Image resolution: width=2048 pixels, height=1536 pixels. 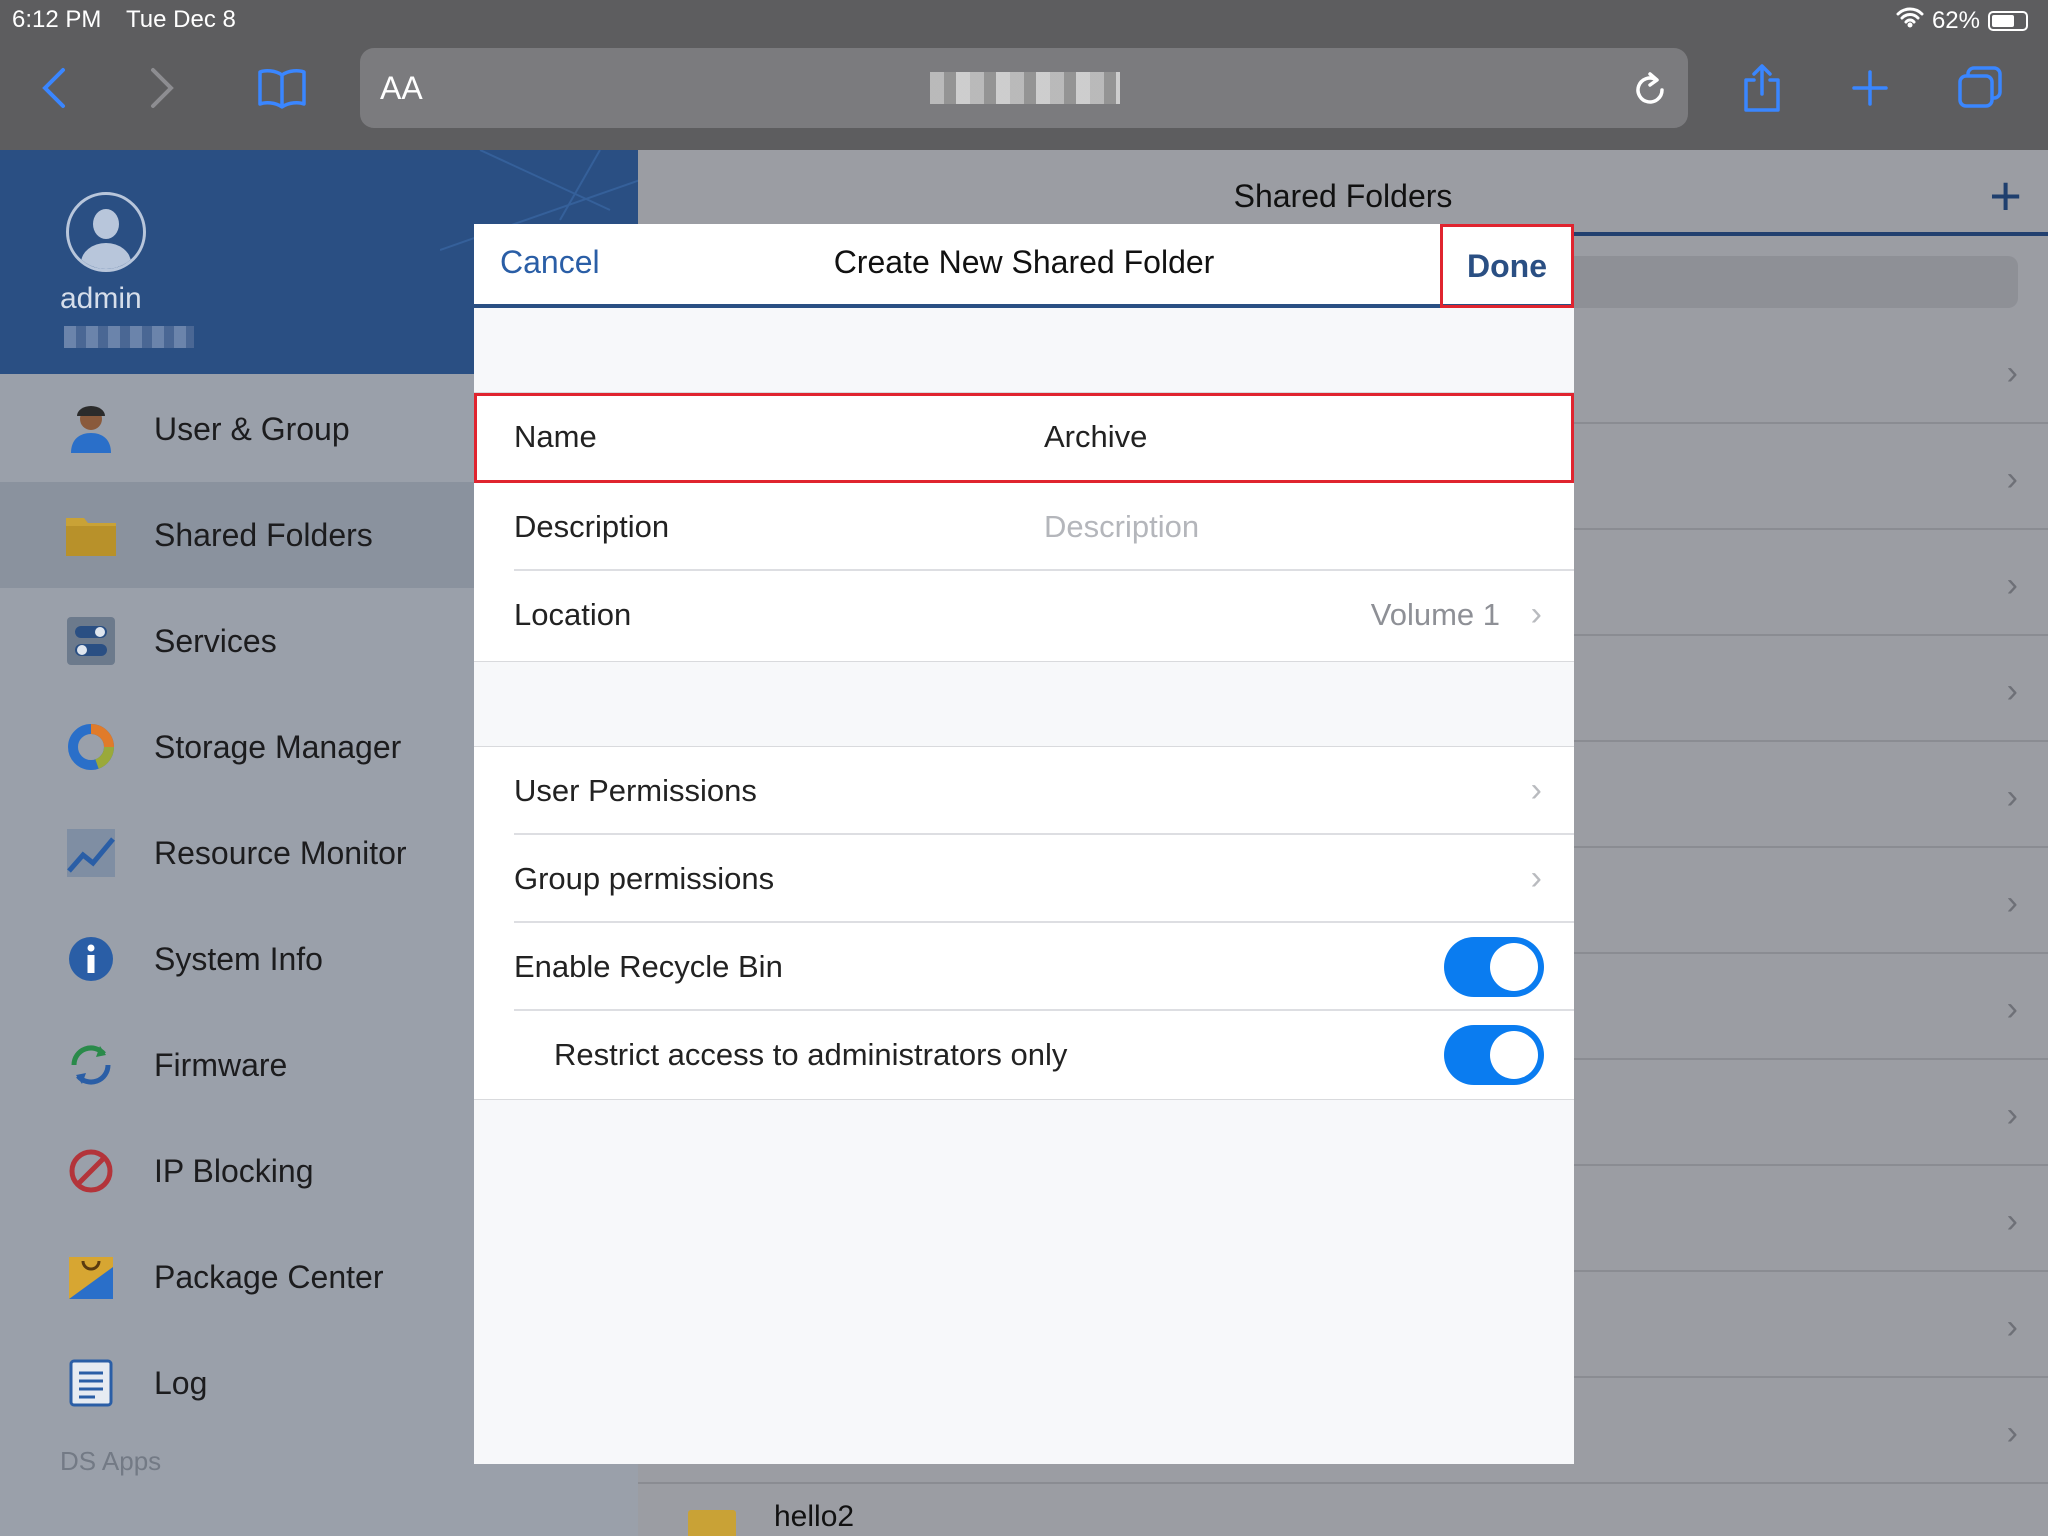 What do you see at coordinates (91, 1065) in the screenshot?
I see `refresh-icon` at bounding box center [91, 1065].